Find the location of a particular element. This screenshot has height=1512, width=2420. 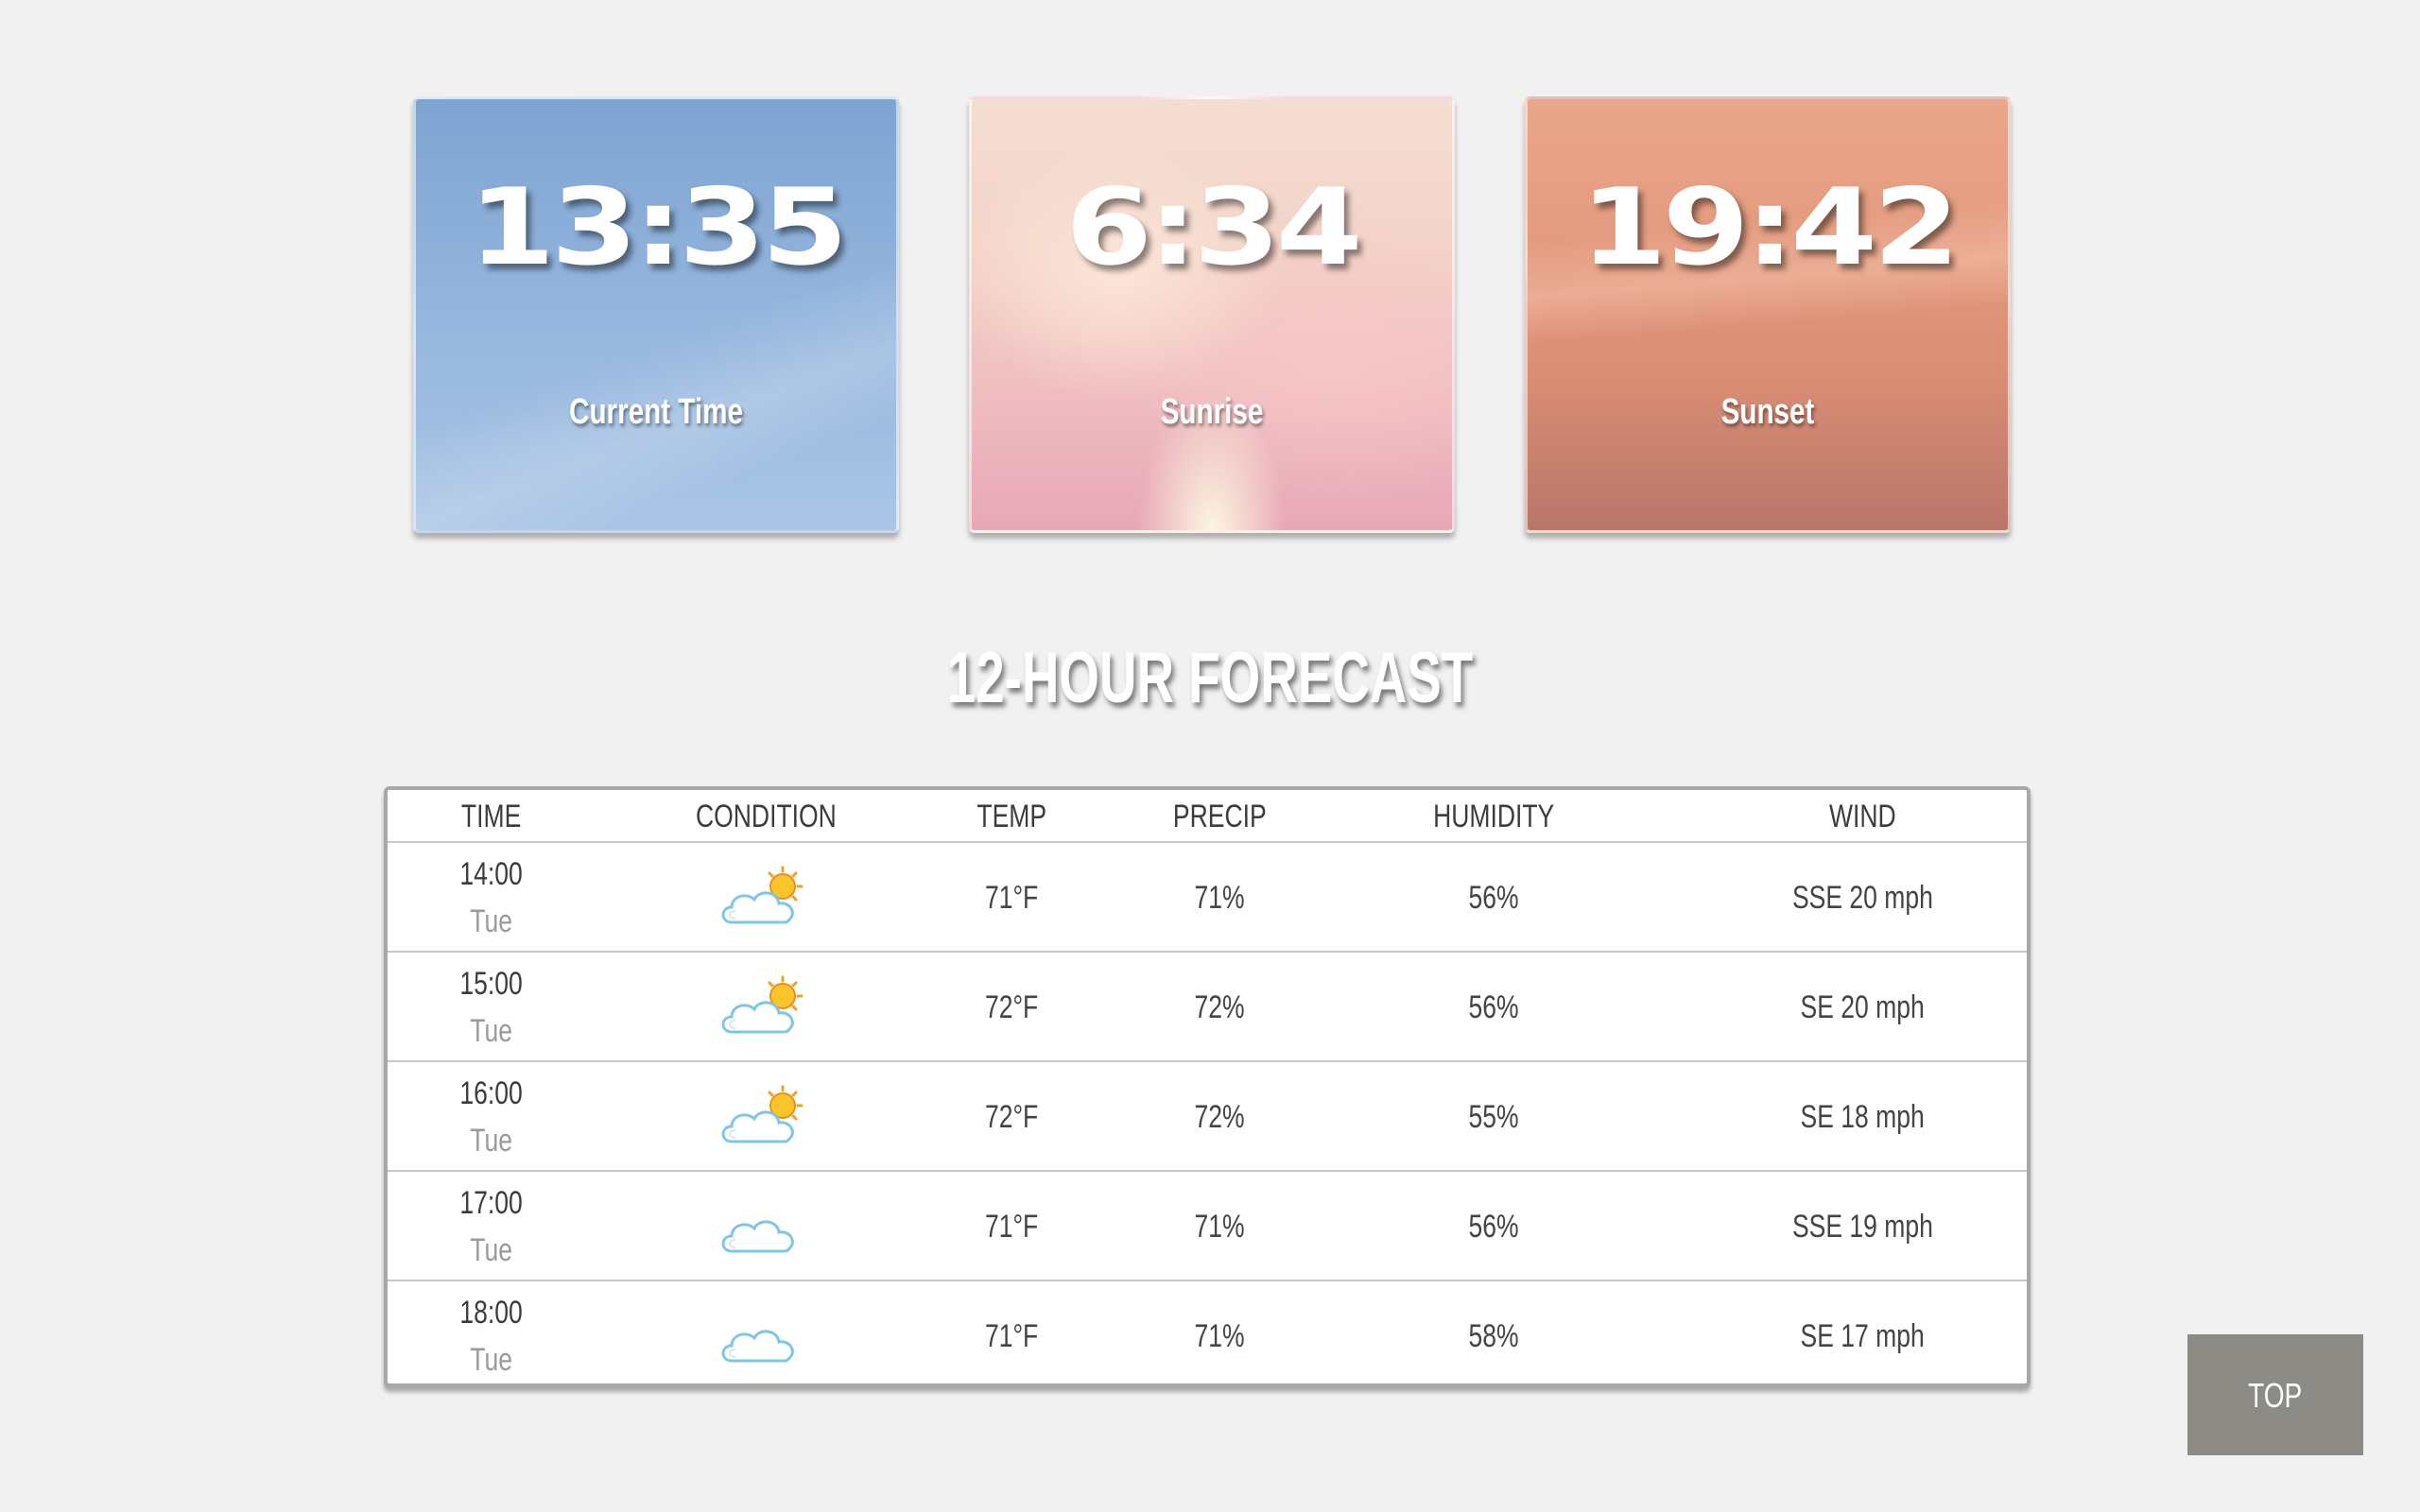

sunrise-card: 6:34 Sunrise is located at coordinates (1212, 314).